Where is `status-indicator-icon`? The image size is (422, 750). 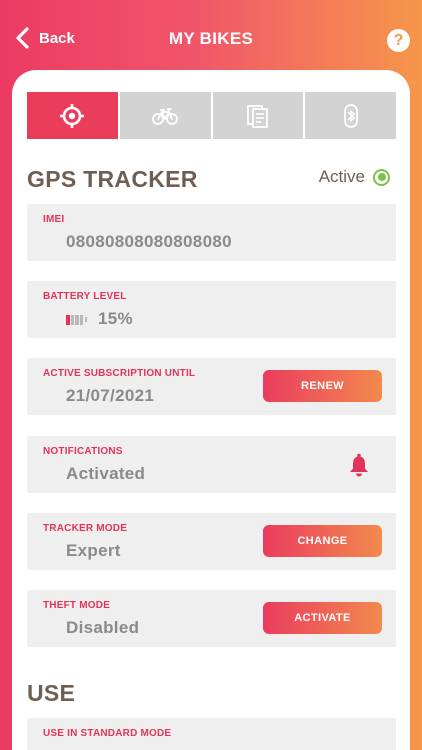
status-indicator-icon is located at coordinates (381, 177).